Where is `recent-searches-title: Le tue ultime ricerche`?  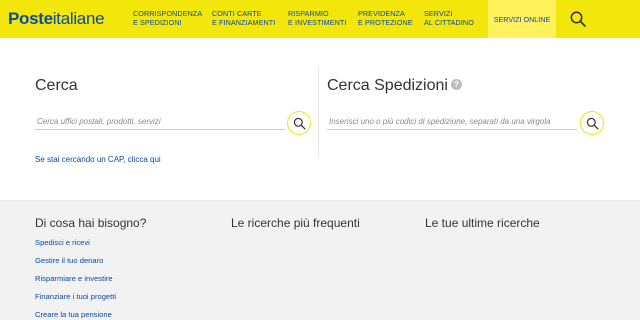 recent-searches-title: Le tue ultime ricerche is located at coordinates (482, 223).